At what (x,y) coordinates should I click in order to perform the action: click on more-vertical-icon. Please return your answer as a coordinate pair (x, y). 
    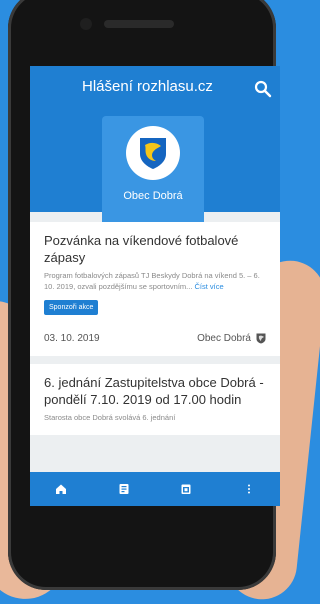
    Looking at the image, I should click on (249, 489).